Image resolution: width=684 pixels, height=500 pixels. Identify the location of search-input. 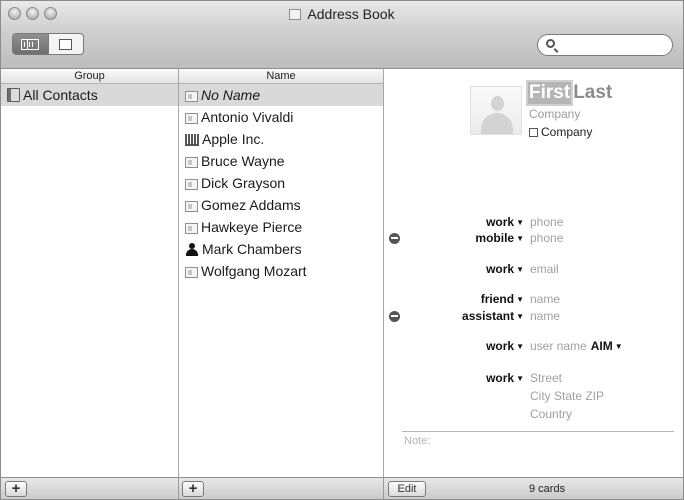
(612, 45).